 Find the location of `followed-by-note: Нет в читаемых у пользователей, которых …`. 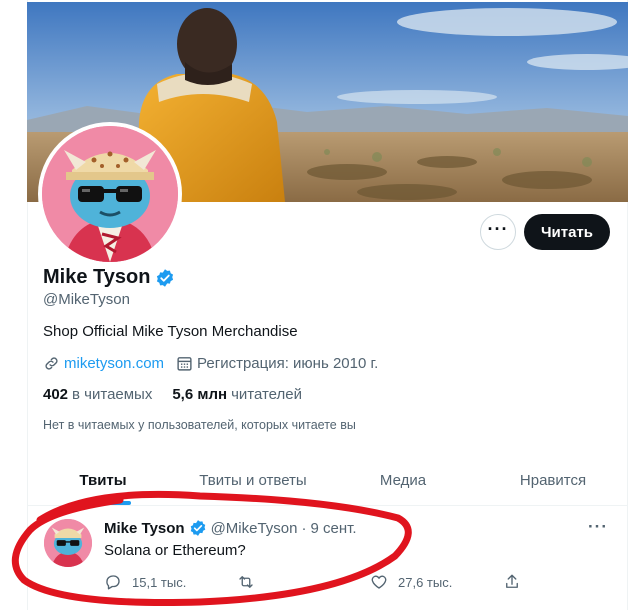

followed-by-note: Нет в читаемых у пользователей, которых … is located at coordinates (199, 425).